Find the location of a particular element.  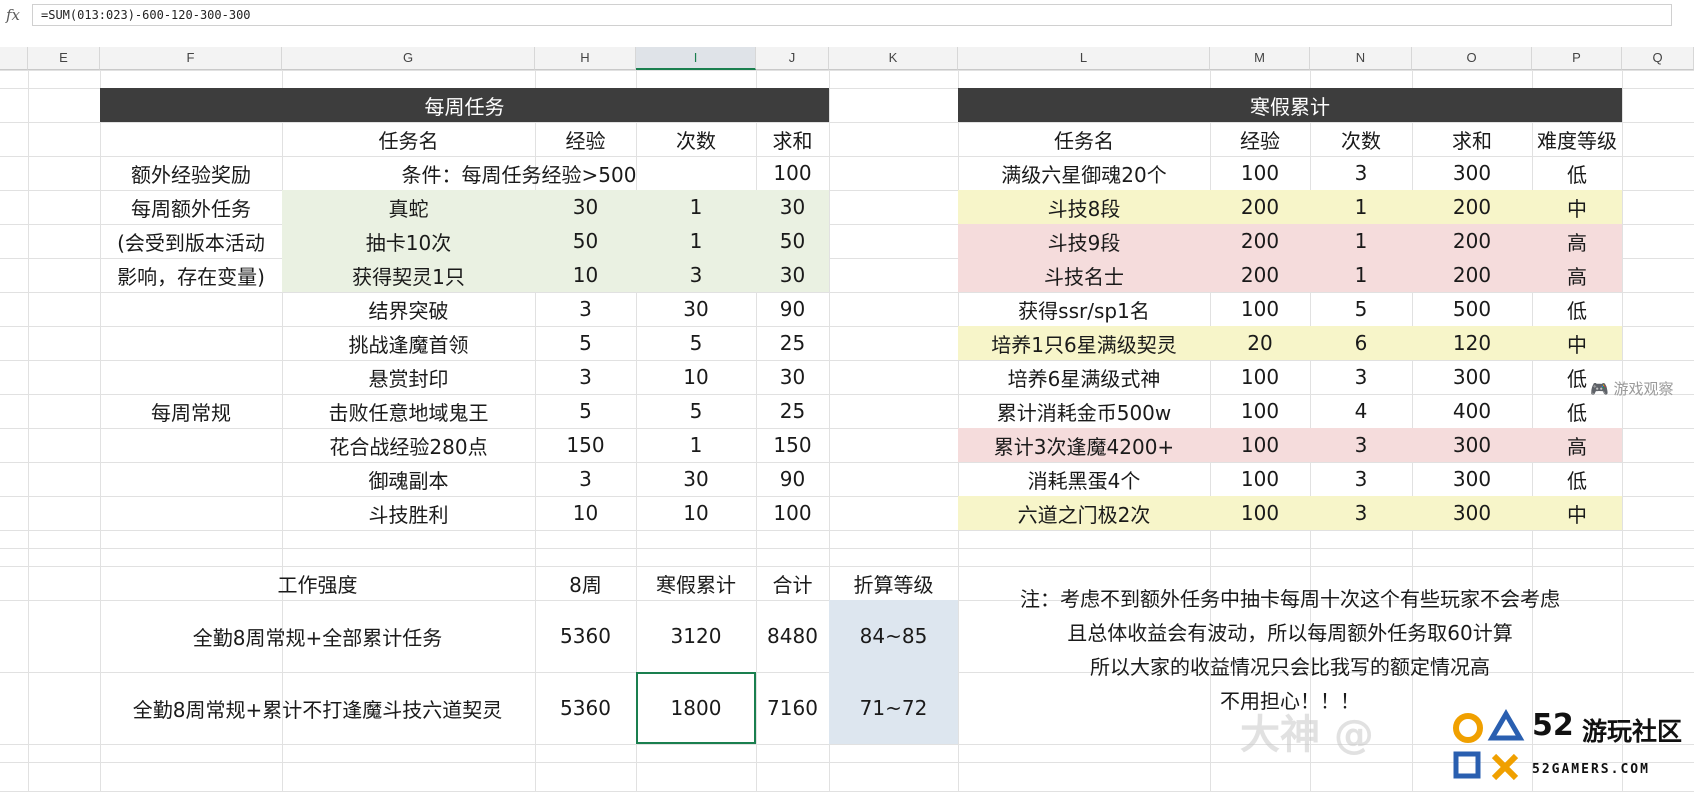

weekly-task-sum: 50 is located at coordinates (792, 241).